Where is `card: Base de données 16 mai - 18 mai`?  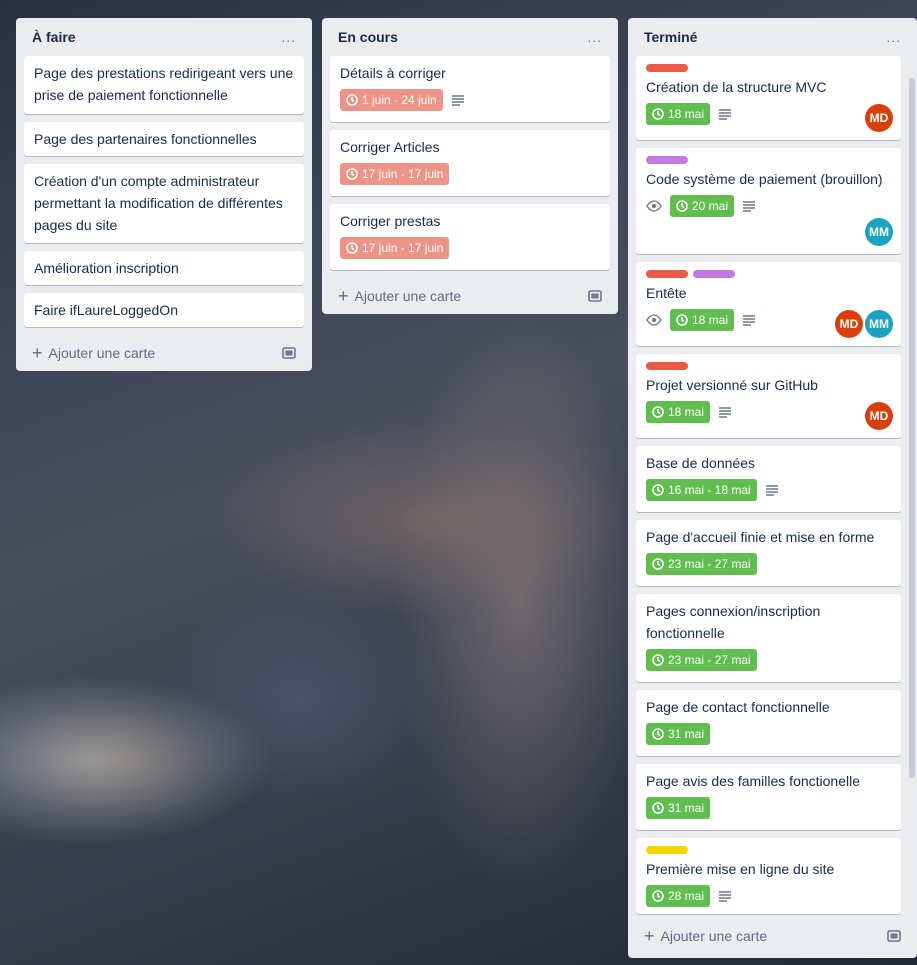 card: Base de données 16 mai - 18 mai is located at coordinates (768, 479).